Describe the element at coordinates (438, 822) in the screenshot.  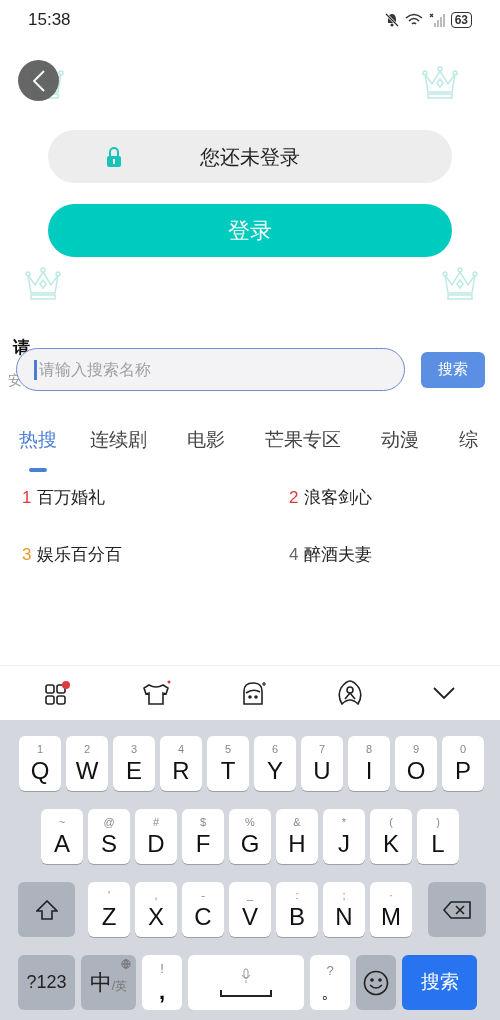
I see `key-hint: )` at that location.